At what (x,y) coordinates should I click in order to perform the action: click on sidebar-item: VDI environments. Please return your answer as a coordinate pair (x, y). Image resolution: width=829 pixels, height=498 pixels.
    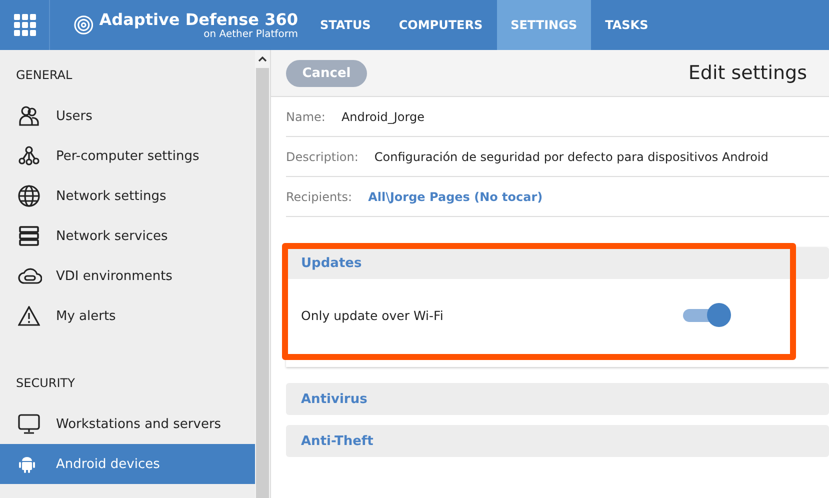
    Looking at the image, I should click on (127, 276).